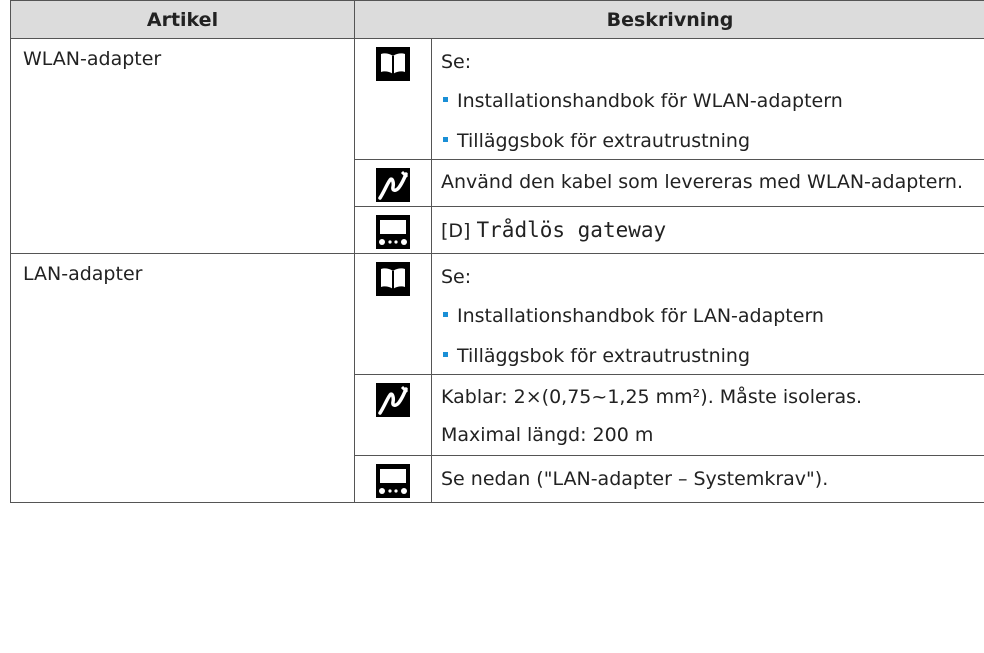  I want to click on description-cell: Se nedan ("LAN-adapter – Systemkrav")., so click(707, 479).